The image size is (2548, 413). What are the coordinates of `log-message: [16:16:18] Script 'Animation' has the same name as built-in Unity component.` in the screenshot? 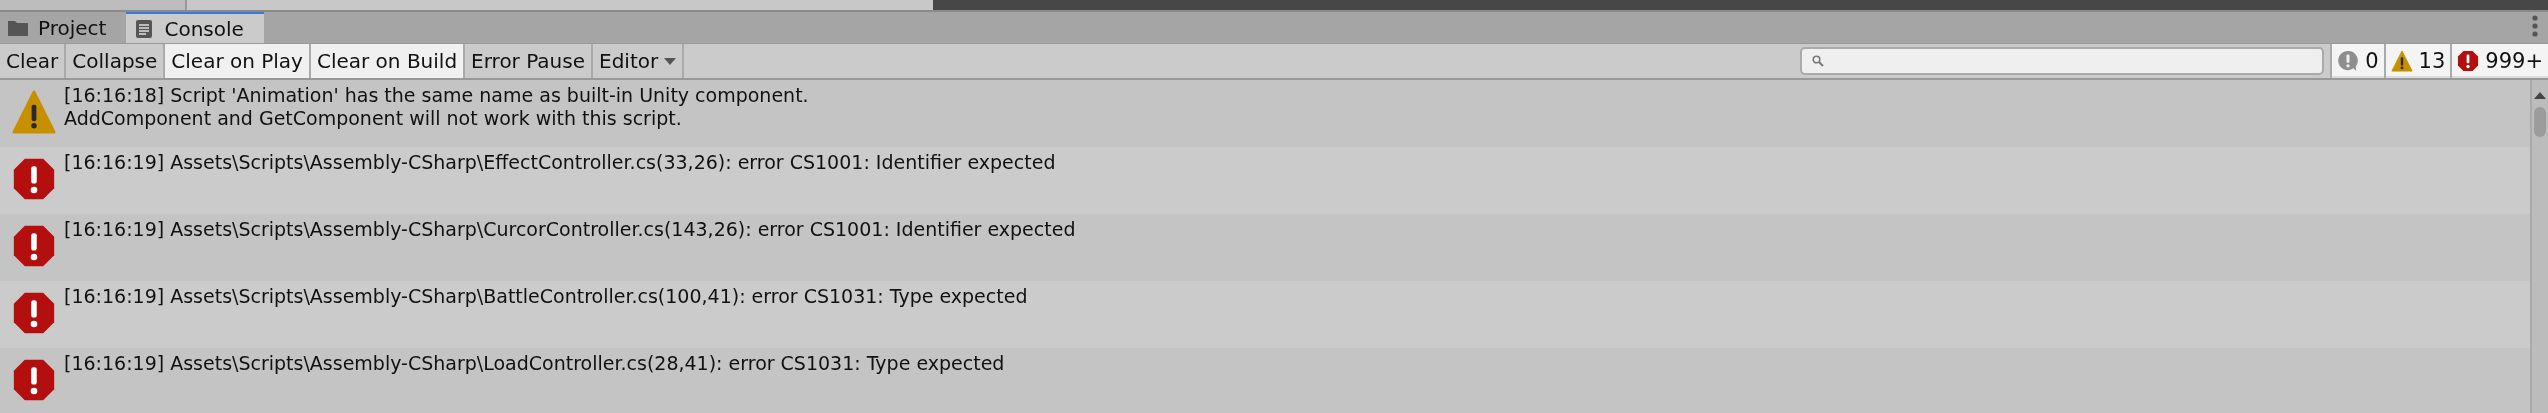 It's located at (436, 95).